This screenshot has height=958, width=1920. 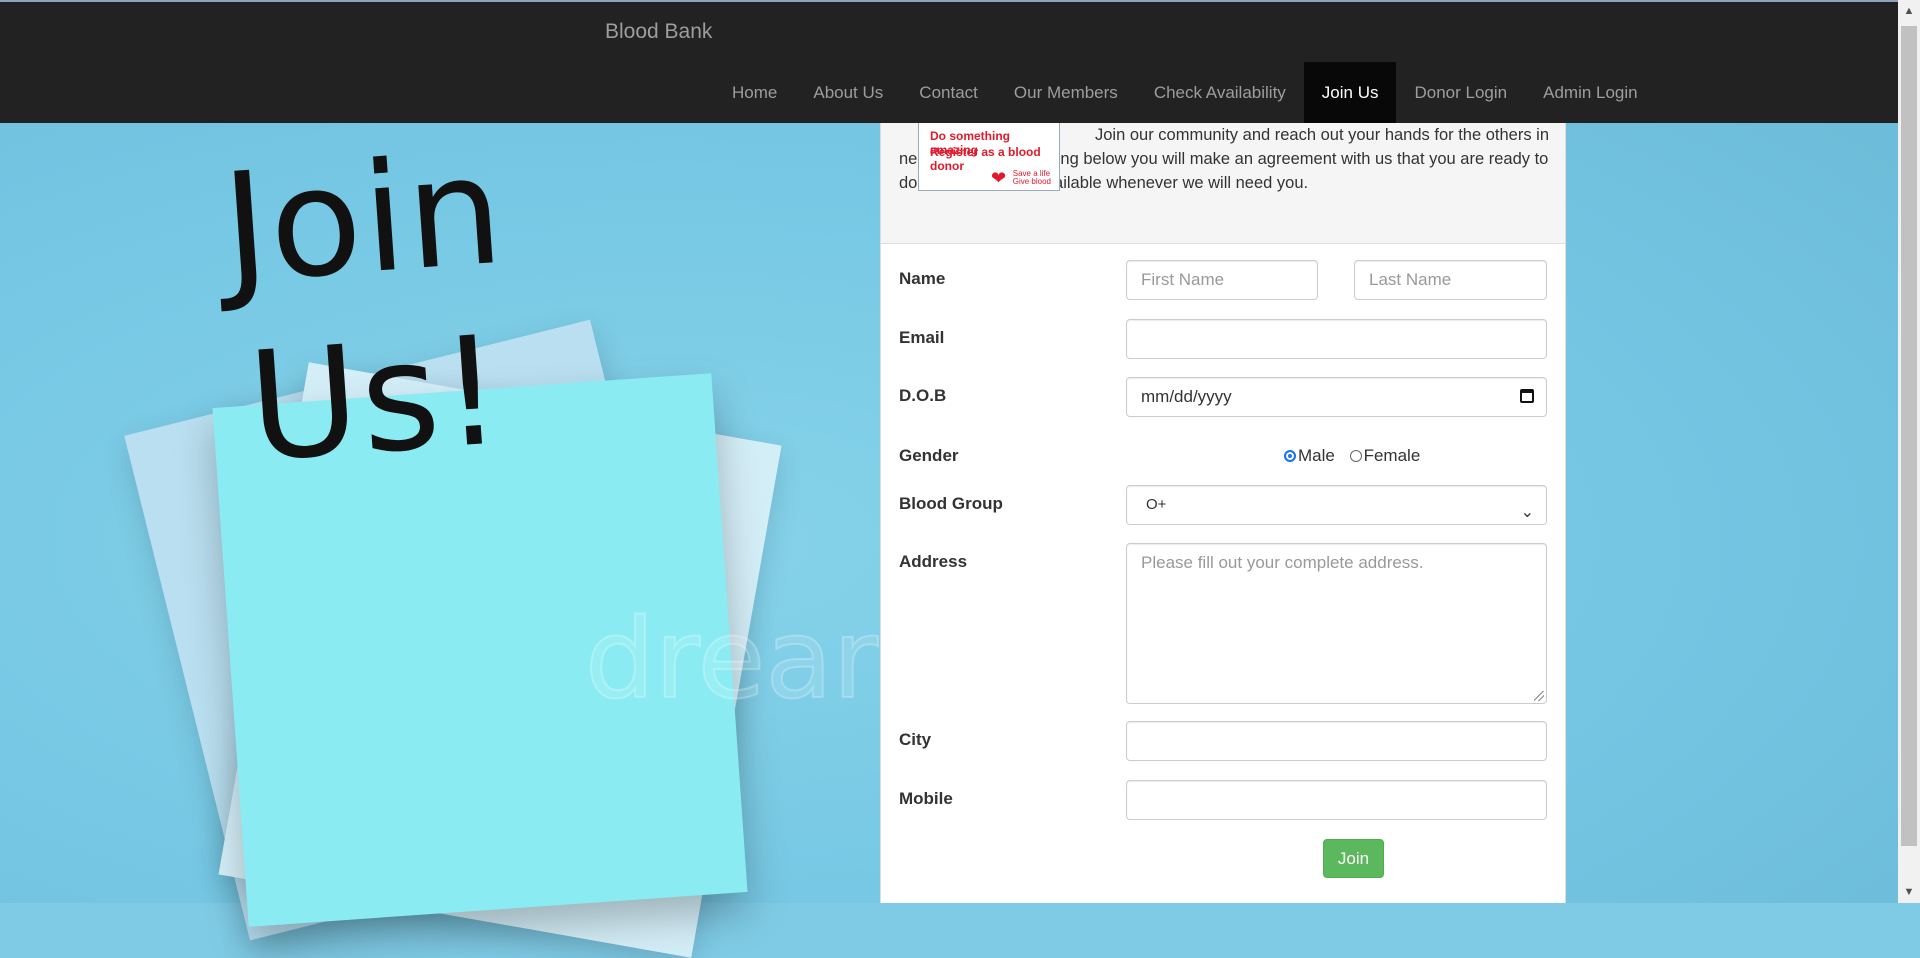 I want to click on brand-link: Blood Bank, so click(x=658, y=32).